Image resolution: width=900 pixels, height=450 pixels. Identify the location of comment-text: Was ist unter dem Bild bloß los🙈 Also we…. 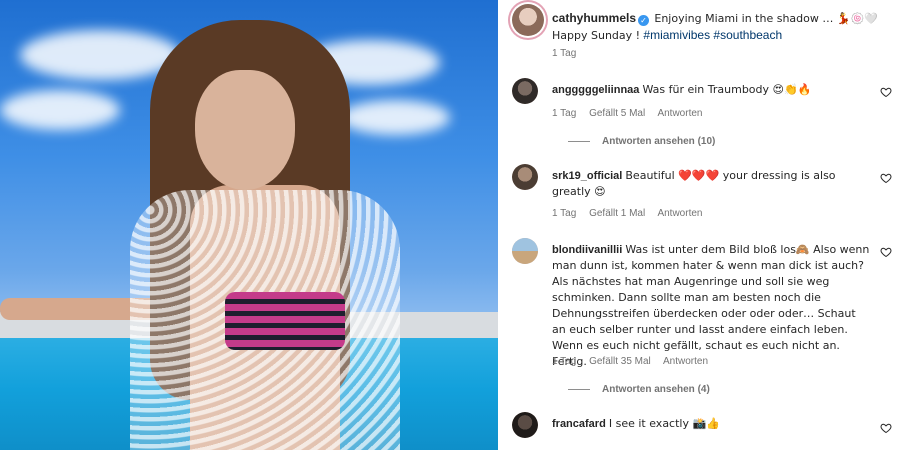
(711, 305).